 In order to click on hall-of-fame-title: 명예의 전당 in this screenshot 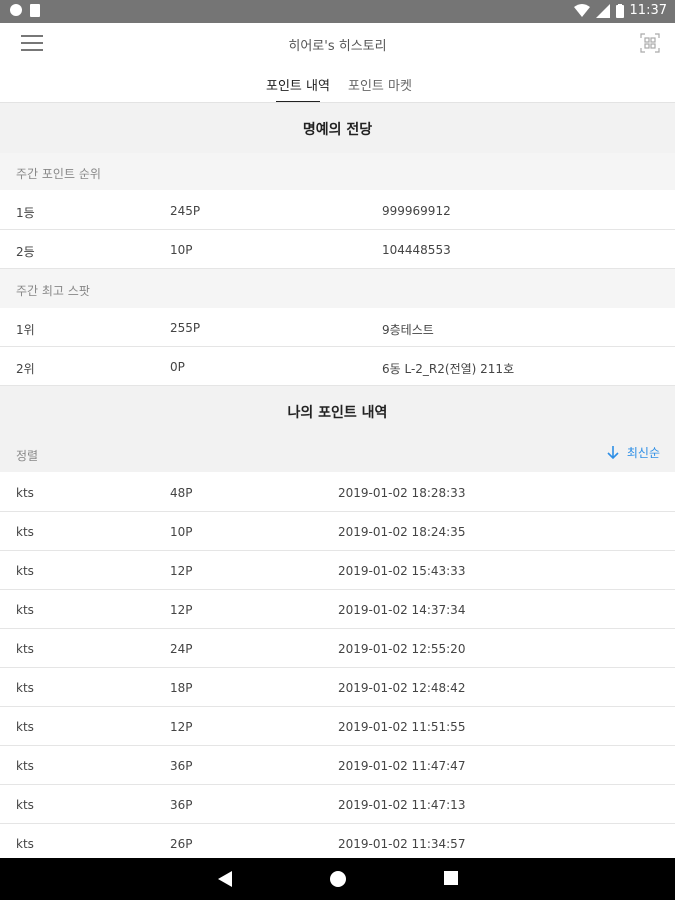, I will do `click(337, 130)`.